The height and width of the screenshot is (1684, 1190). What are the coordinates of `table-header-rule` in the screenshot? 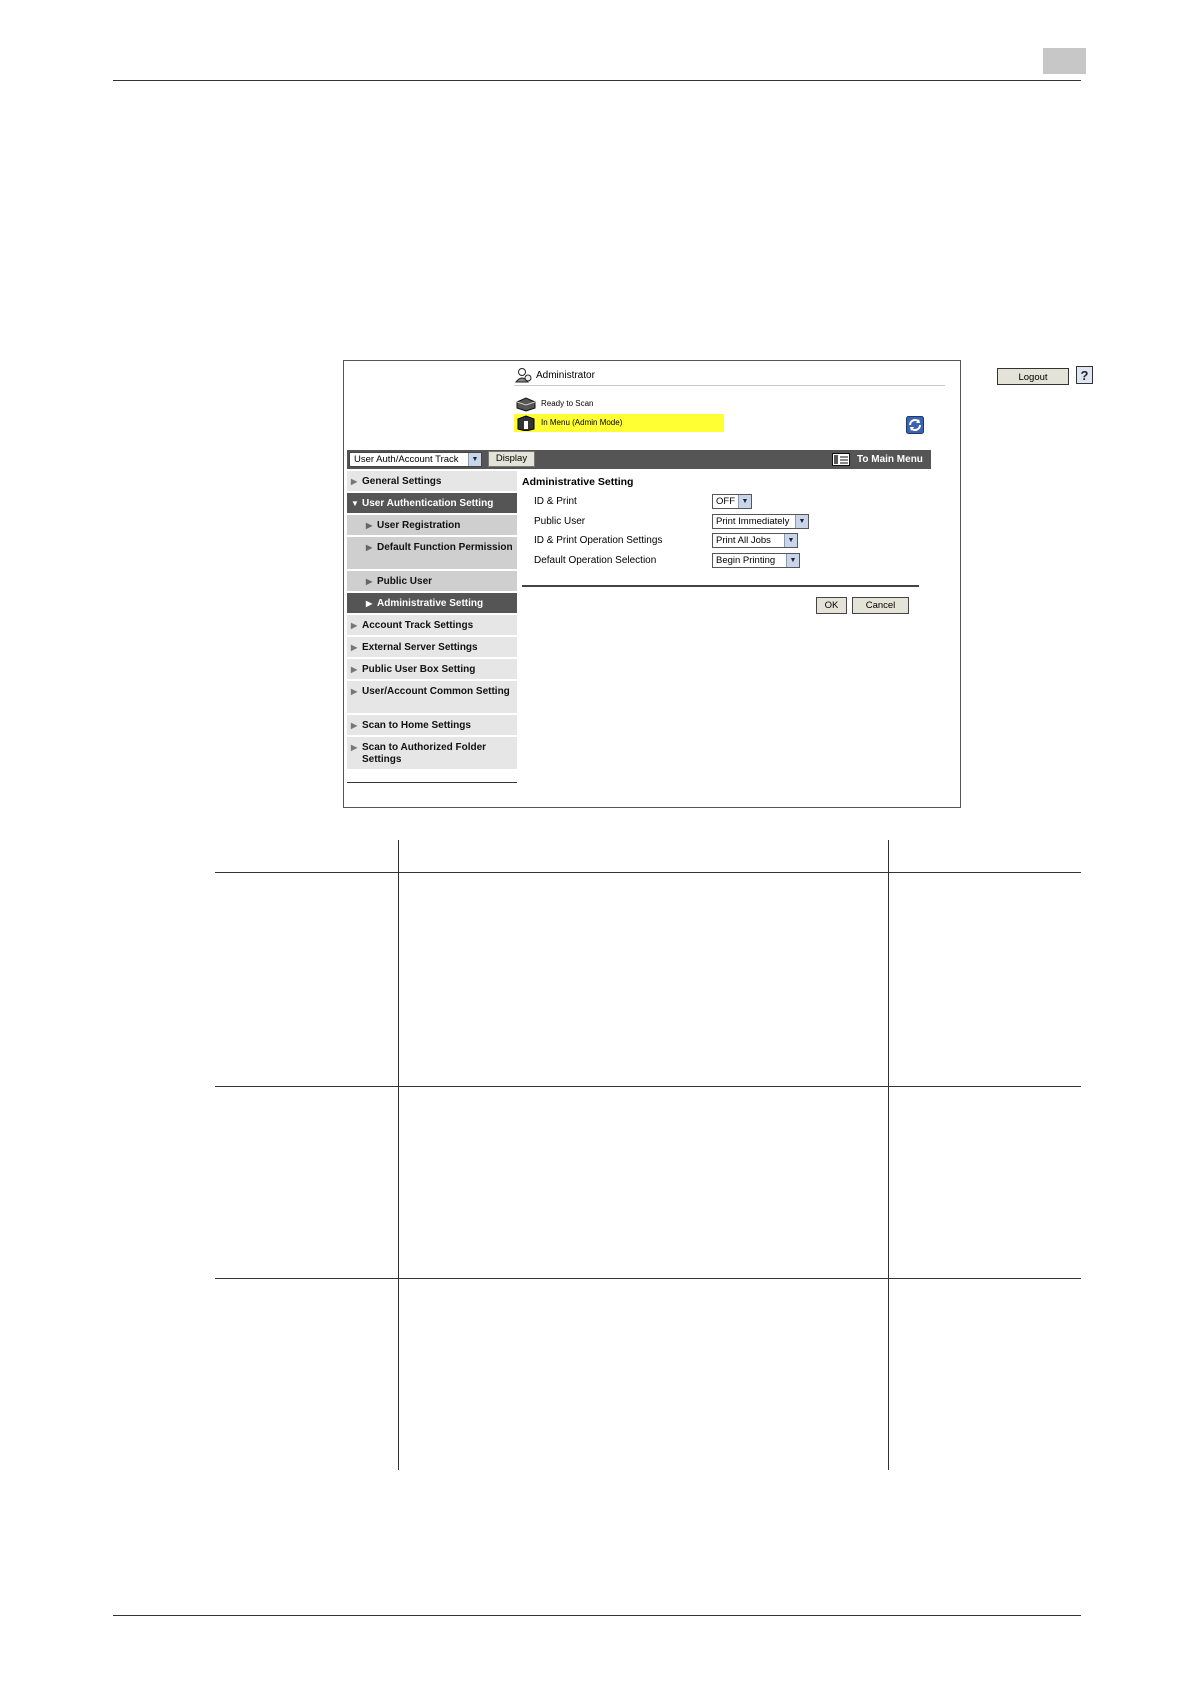 It's located at (648, 872).